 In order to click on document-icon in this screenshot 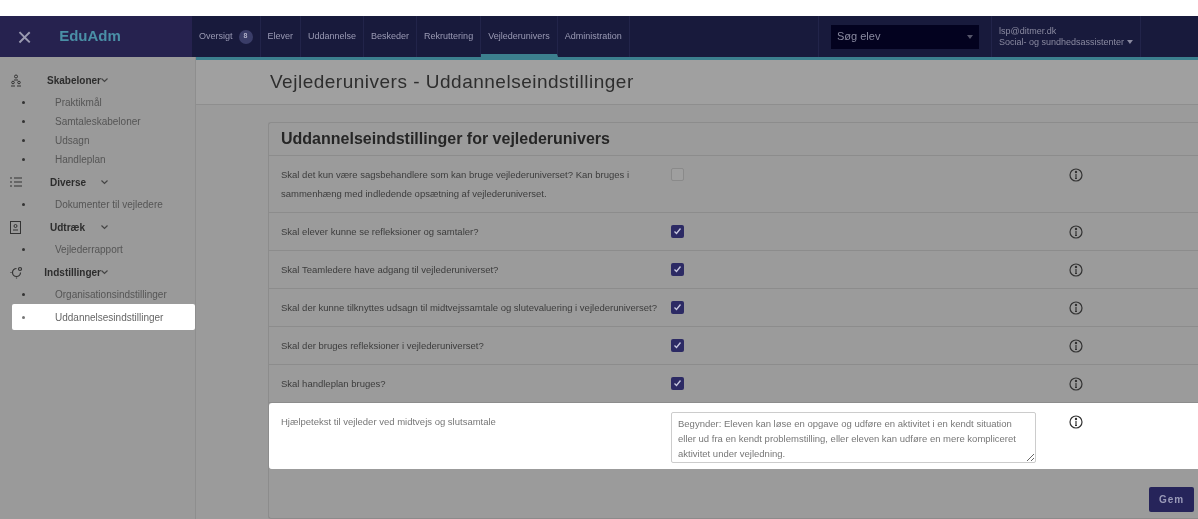, I will do `click(15, 227)`.